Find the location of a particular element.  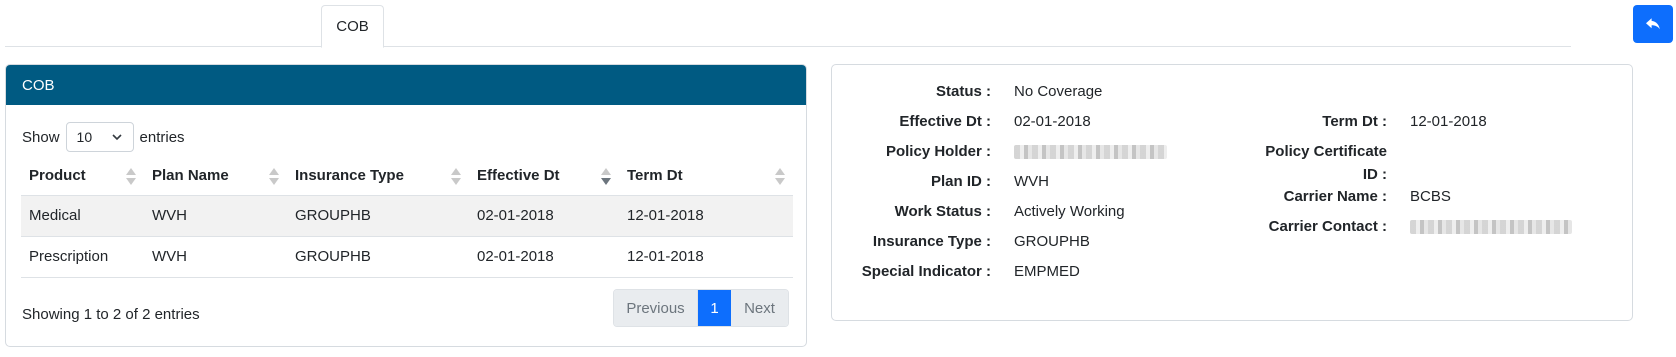

back-button is located at coordinates (1653, 24).